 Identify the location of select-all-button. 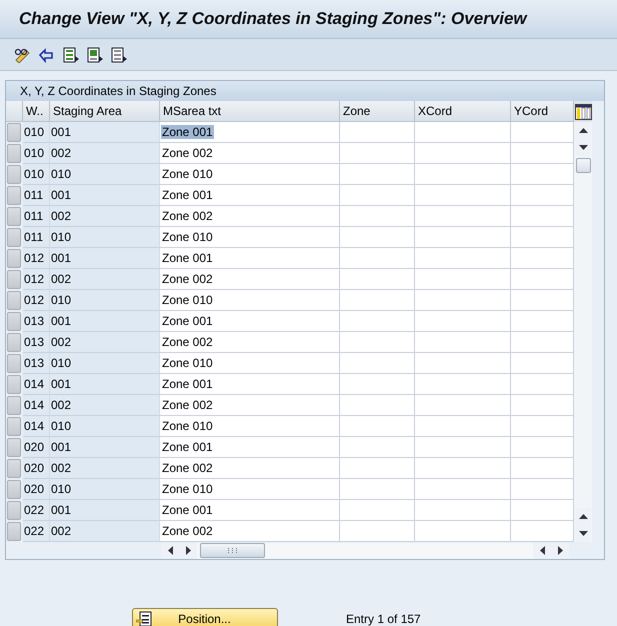
(14, 111).